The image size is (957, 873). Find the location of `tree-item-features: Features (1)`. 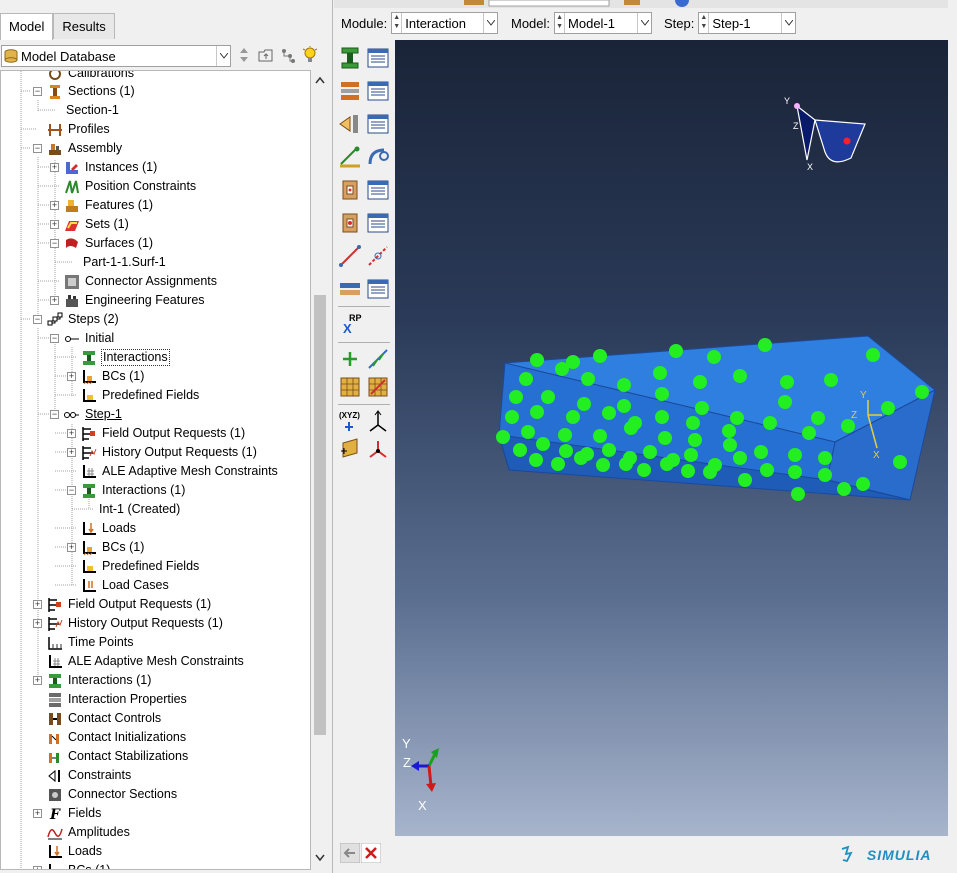

tree-item-features: Features (1) is located at coordinates (109, 205).